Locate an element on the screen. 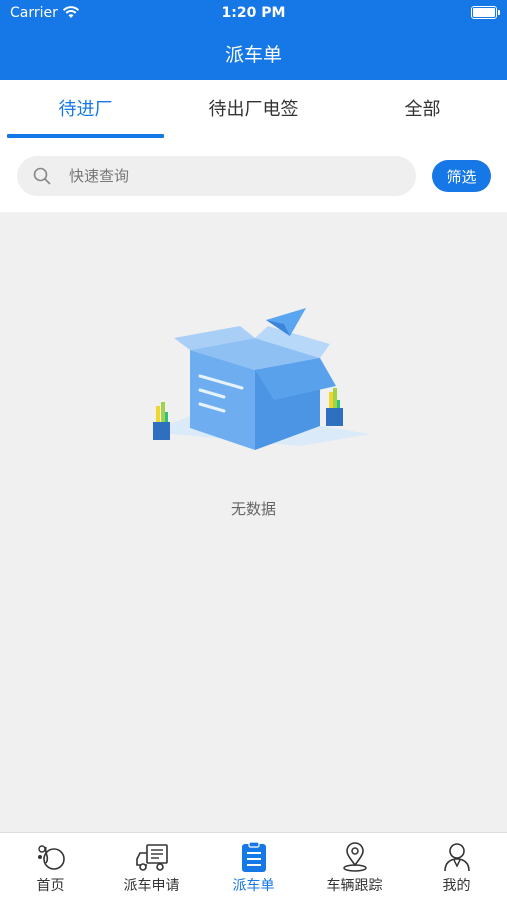  nav-home-label: 首页 is located at coordinates (50, 886).